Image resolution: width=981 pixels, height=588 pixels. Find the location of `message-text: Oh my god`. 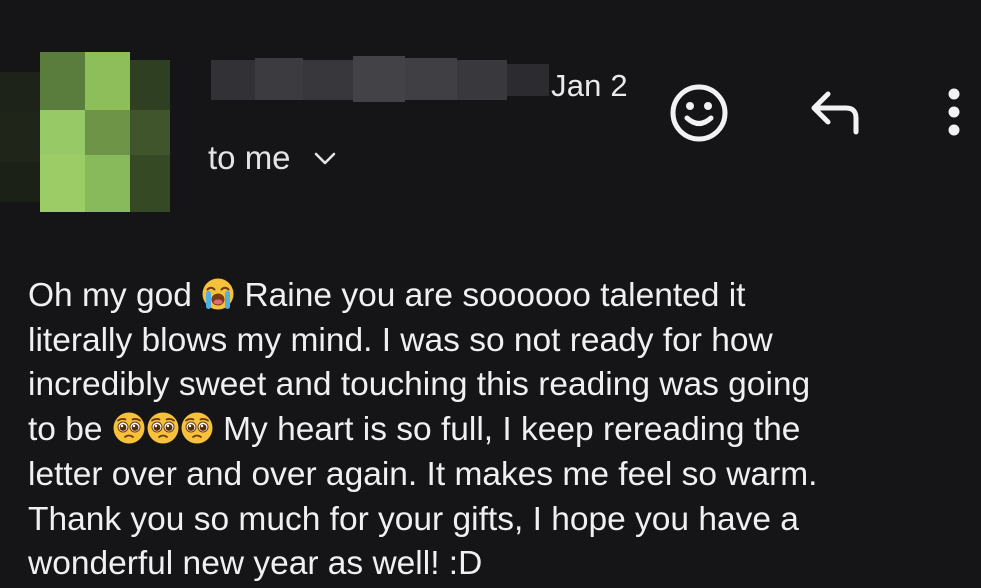

message-text: Oh my god is located at coordinates (110, 295).